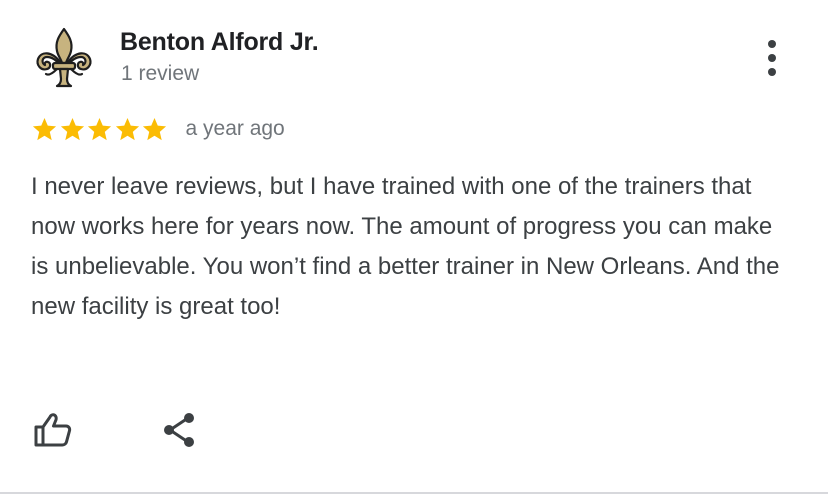  I want to click on rating-row: a year ago, so click(158, 129).